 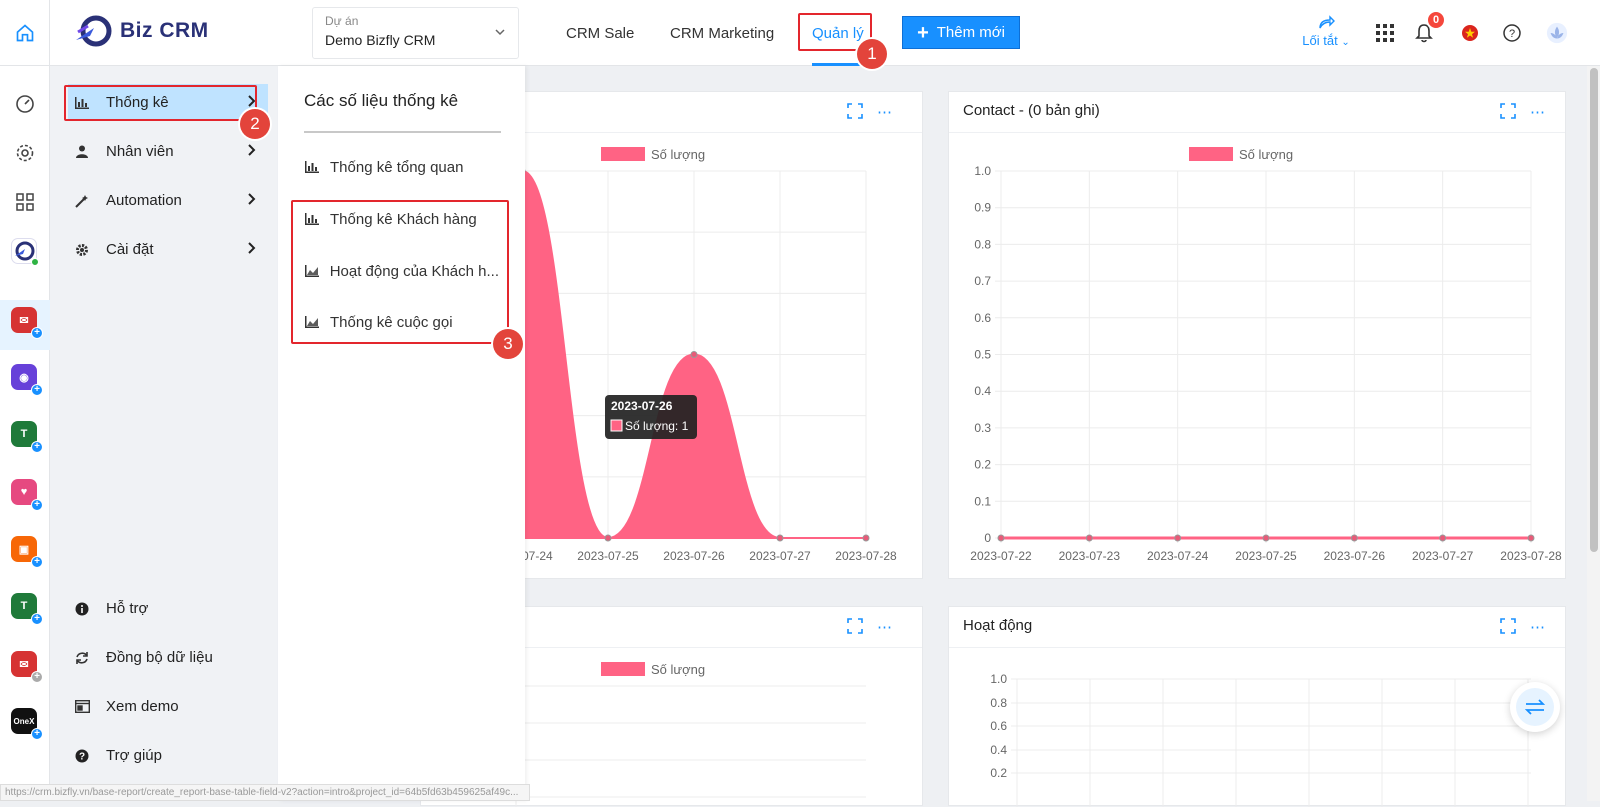 What do you see at coordinates (27, 724) in the screenshot?
I see `onex-app-icon: OneX +` at bounding box center [27, 724].